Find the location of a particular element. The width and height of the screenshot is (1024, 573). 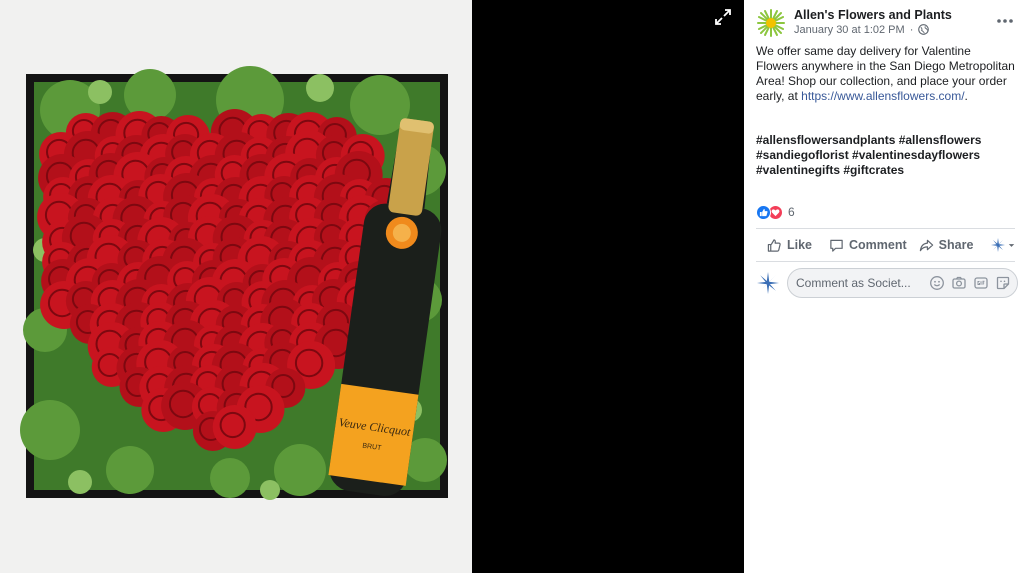

more-options-icon is located at coordinates (1005, 21).